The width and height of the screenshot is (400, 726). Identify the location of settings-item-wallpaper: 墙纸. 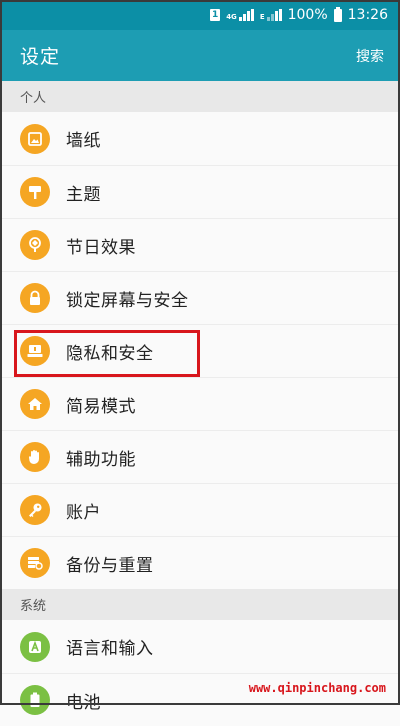
(200, 138).